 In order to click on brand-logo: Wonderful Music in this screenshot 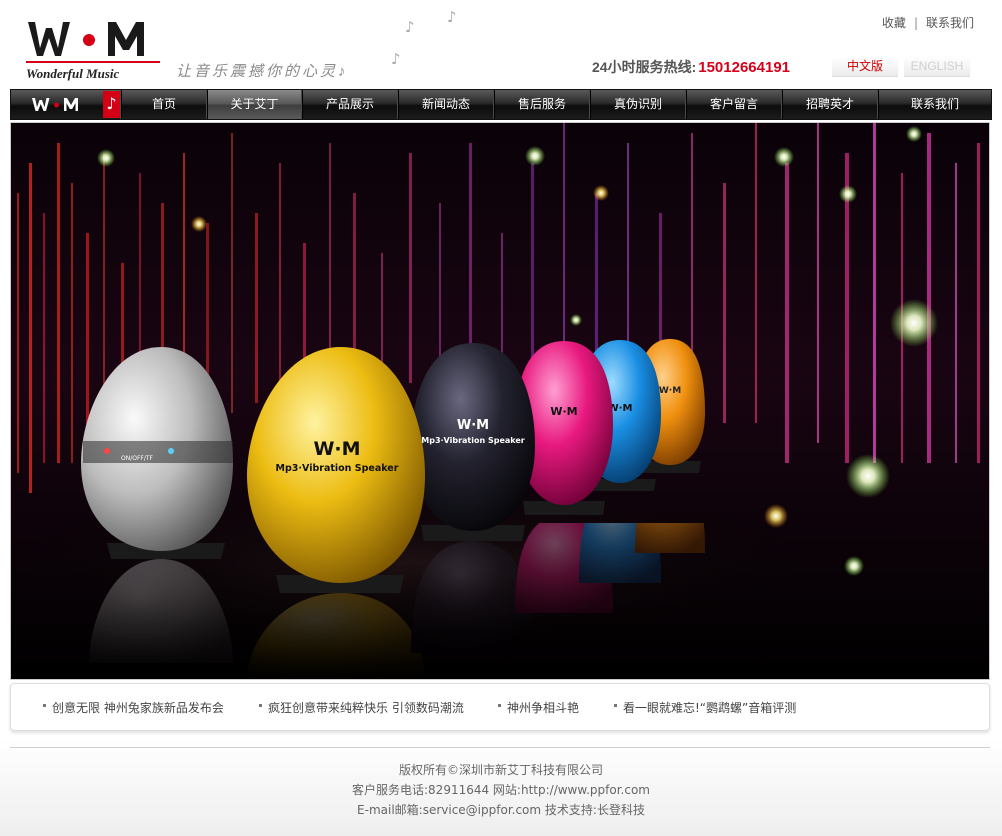, I will do `click(94, 46)`.